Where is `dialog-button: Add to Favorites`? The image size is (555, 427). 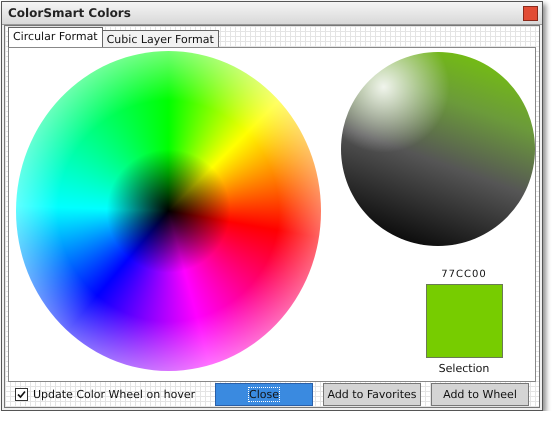 dialog-button: Add to Favorites is located at coordinates (372, 394).